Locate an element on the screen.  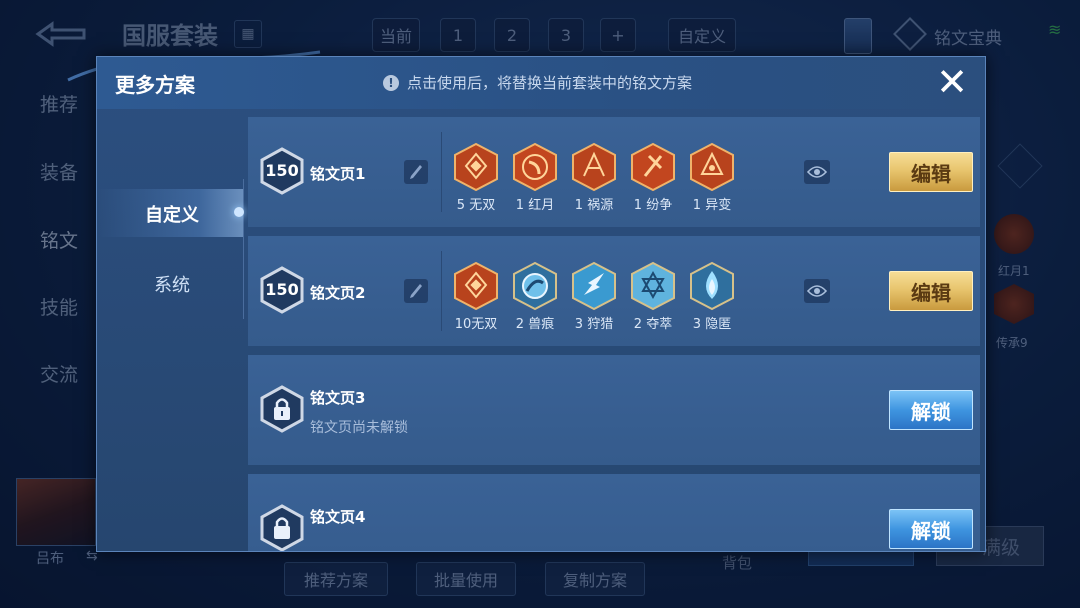
yinni-rune-icon is located at coordinates (712, 286).